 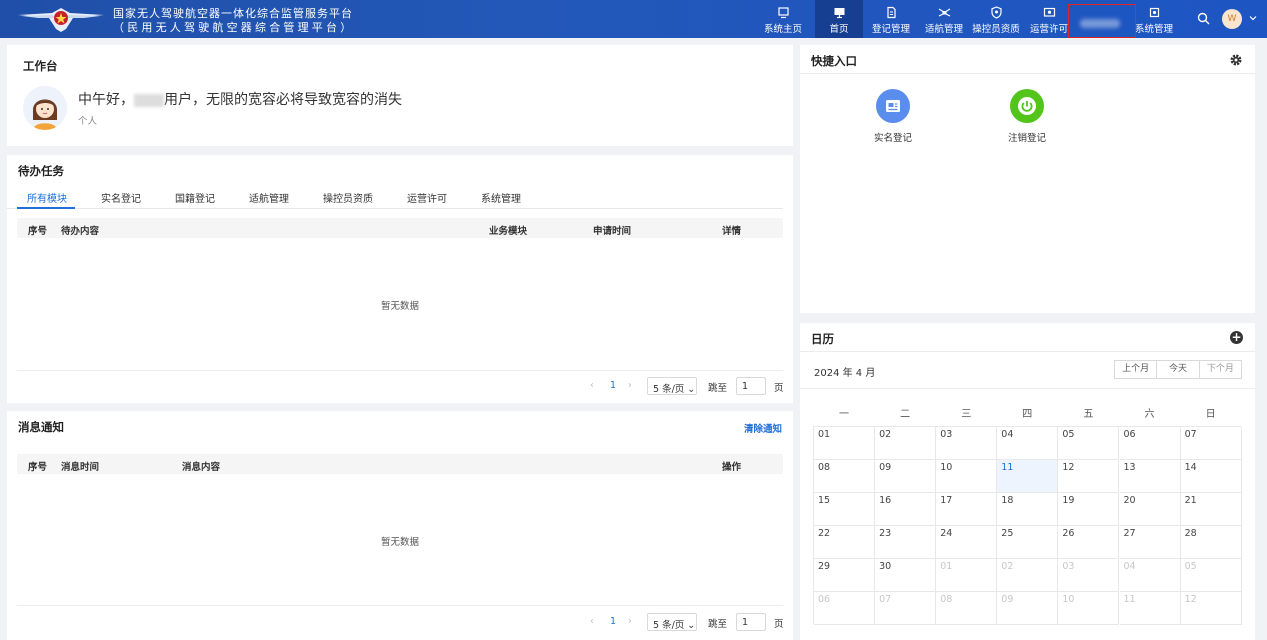 What do you see at coordinates (892, 138) in the screenshot?
I see `quick-label: 实名登记` at bounding box center [892, 138].